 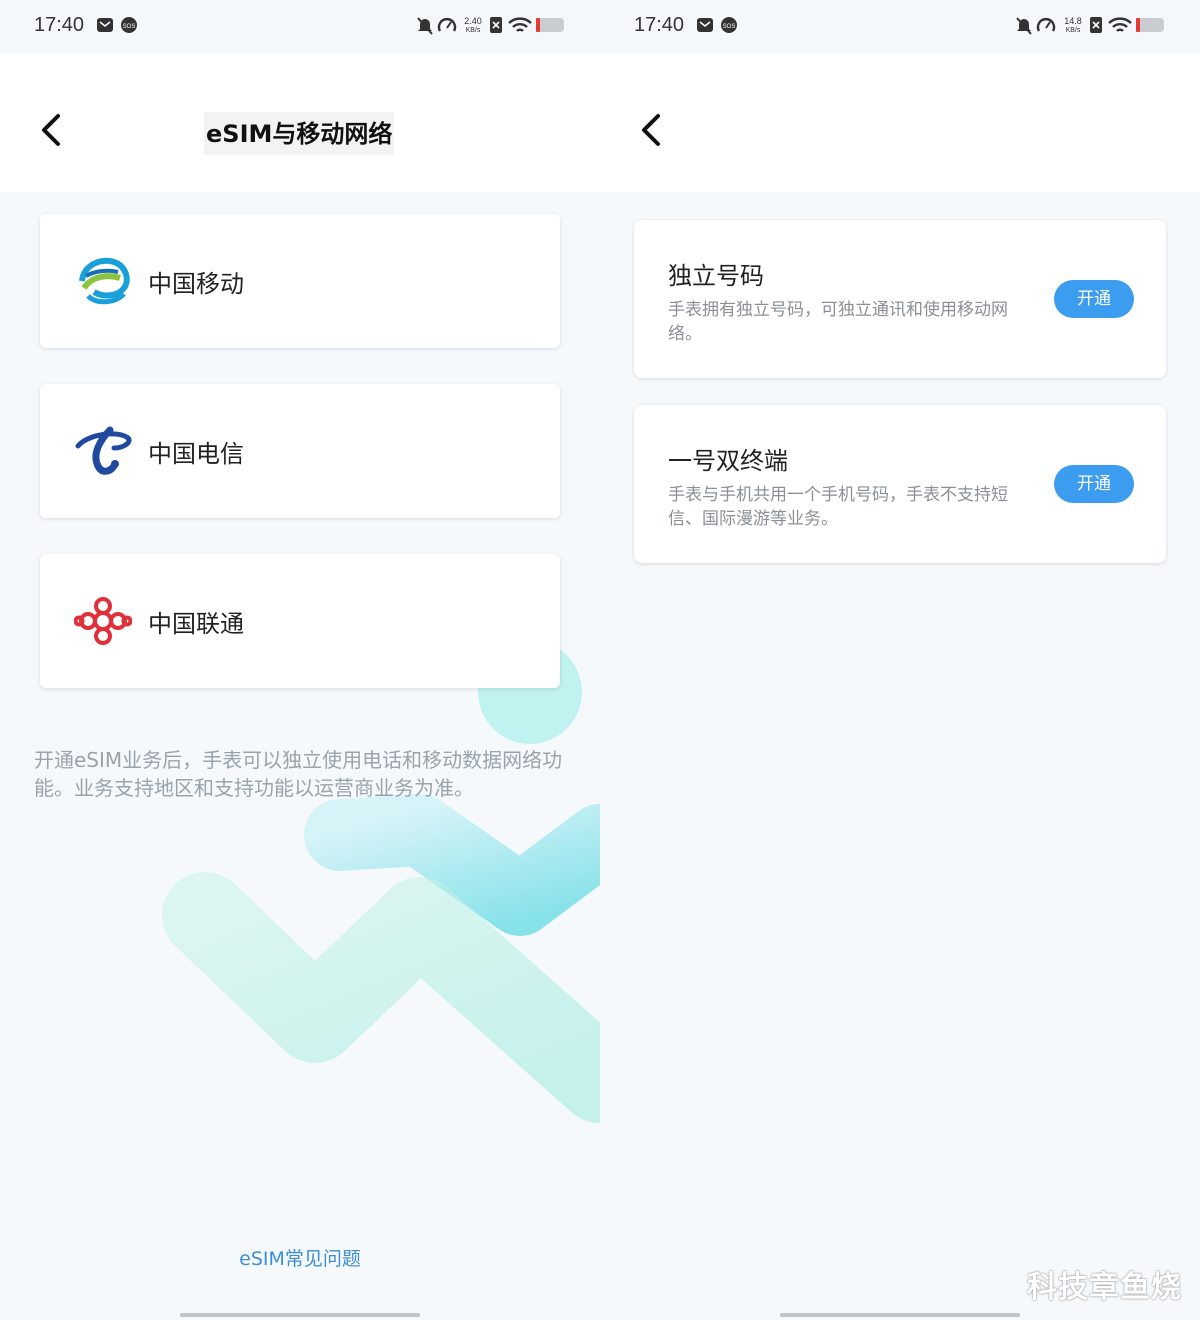 I want to click on china-mobile-logo-icon, so click(x=104, y=281).